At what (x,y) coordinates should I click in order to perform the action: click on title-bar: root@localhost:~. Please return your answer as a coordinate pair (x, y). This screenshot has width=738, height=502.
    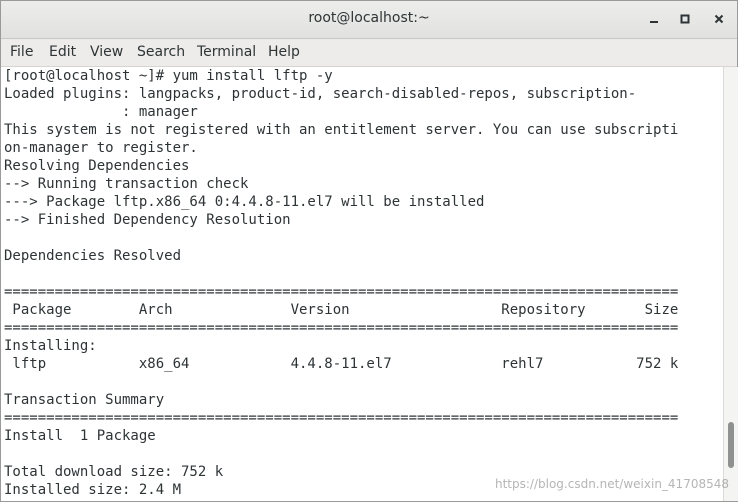
    Looking at the image, I should click on (369, 20).